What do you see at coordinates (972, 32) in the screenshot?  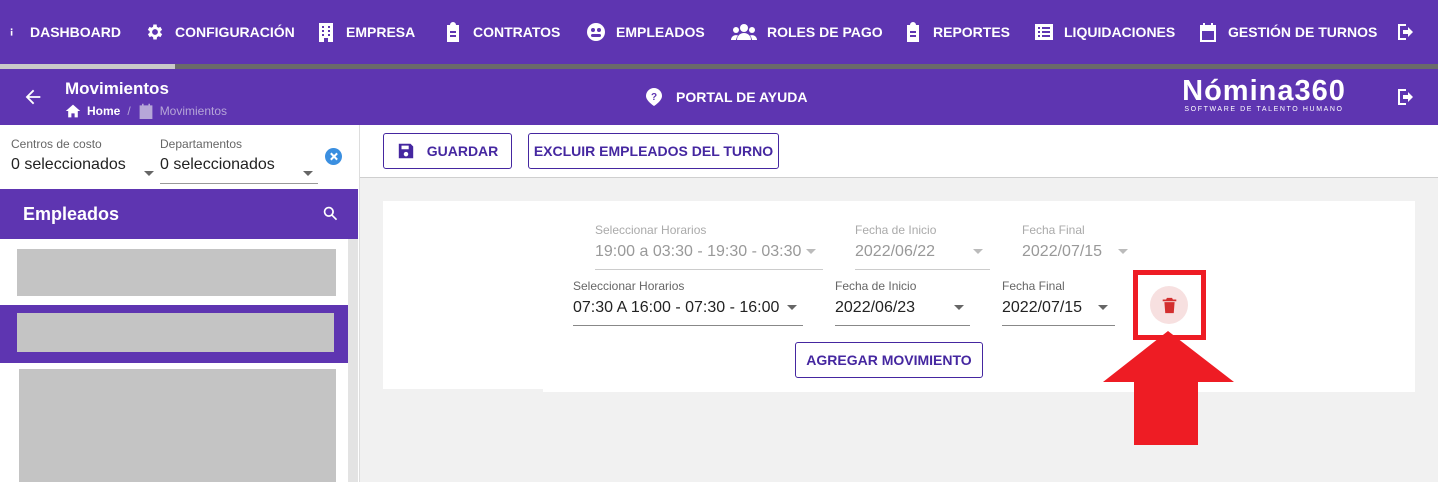 I see `nav-item-label: REPORTES` at bounding box center [972, 32].